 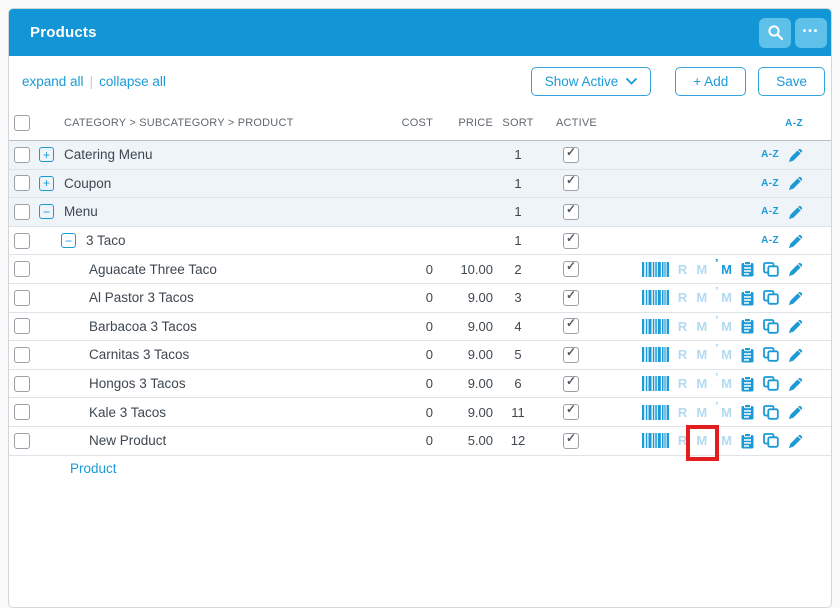 What do you see at coordinates (591, 81) in the screenshot?
I see `show-active-dropdown: Show Active` at bounding box center [591, 81].